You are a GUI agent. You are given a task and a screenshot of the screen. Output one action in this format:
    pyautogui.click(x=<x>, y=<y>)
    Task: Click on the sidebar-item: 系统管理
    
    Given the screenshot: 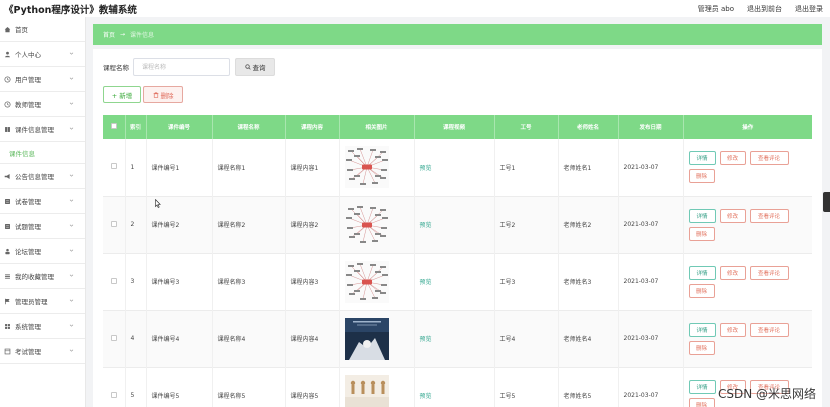 What is the action you would take?
    pyautogui.click(x=42, y=326)
    